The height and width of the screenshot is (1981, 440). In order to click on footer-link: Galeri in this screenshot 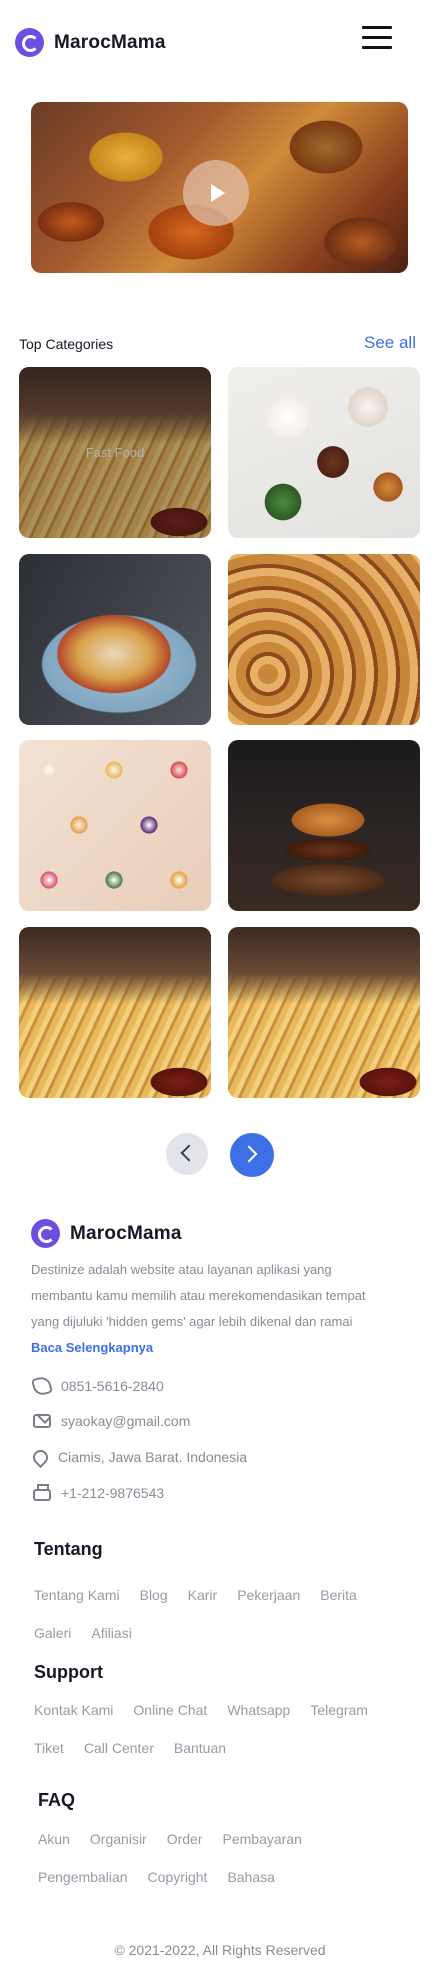, I will do `click(52, 1633)`.